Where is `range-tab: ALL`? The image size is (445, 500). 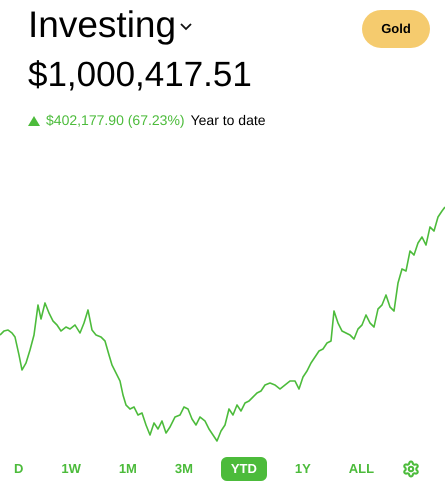
range-tab: ALL is located at coordinates (361, 469).